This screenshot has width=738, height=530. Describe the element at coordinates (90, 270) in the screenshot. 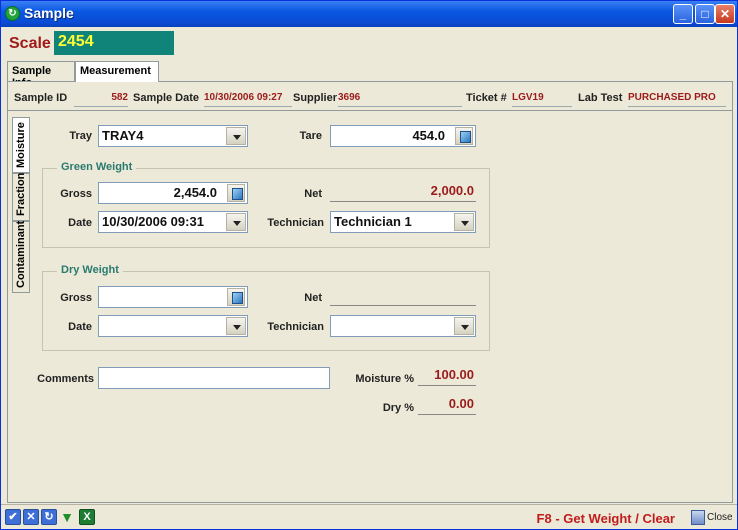

I see `dry-weight-title: Dry Weight` at that location.